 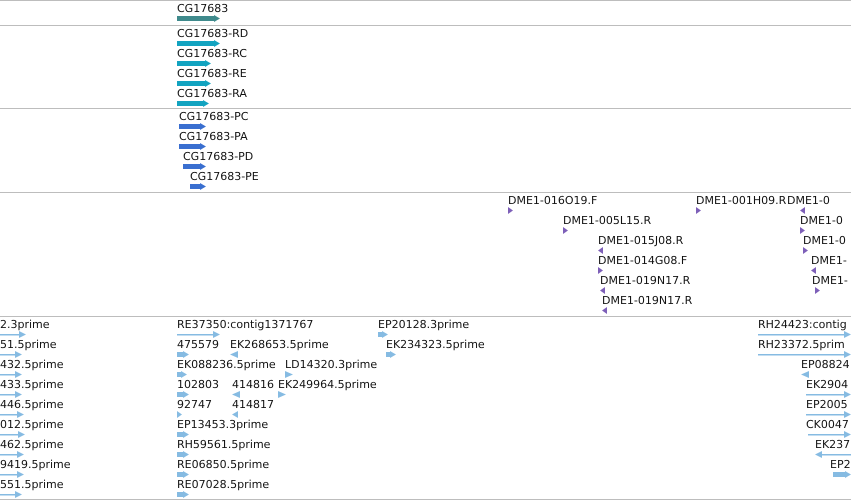 I want to click on feature-label: EP08824, so click(x=825, y=364).